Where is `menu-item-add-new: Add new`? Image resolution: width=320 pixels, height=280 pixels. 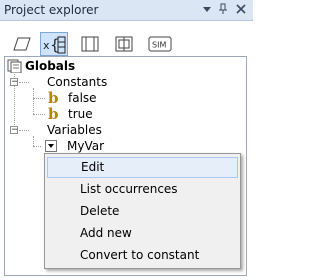
menu-item-add-new: Add new is located at coordinates (142, 233).